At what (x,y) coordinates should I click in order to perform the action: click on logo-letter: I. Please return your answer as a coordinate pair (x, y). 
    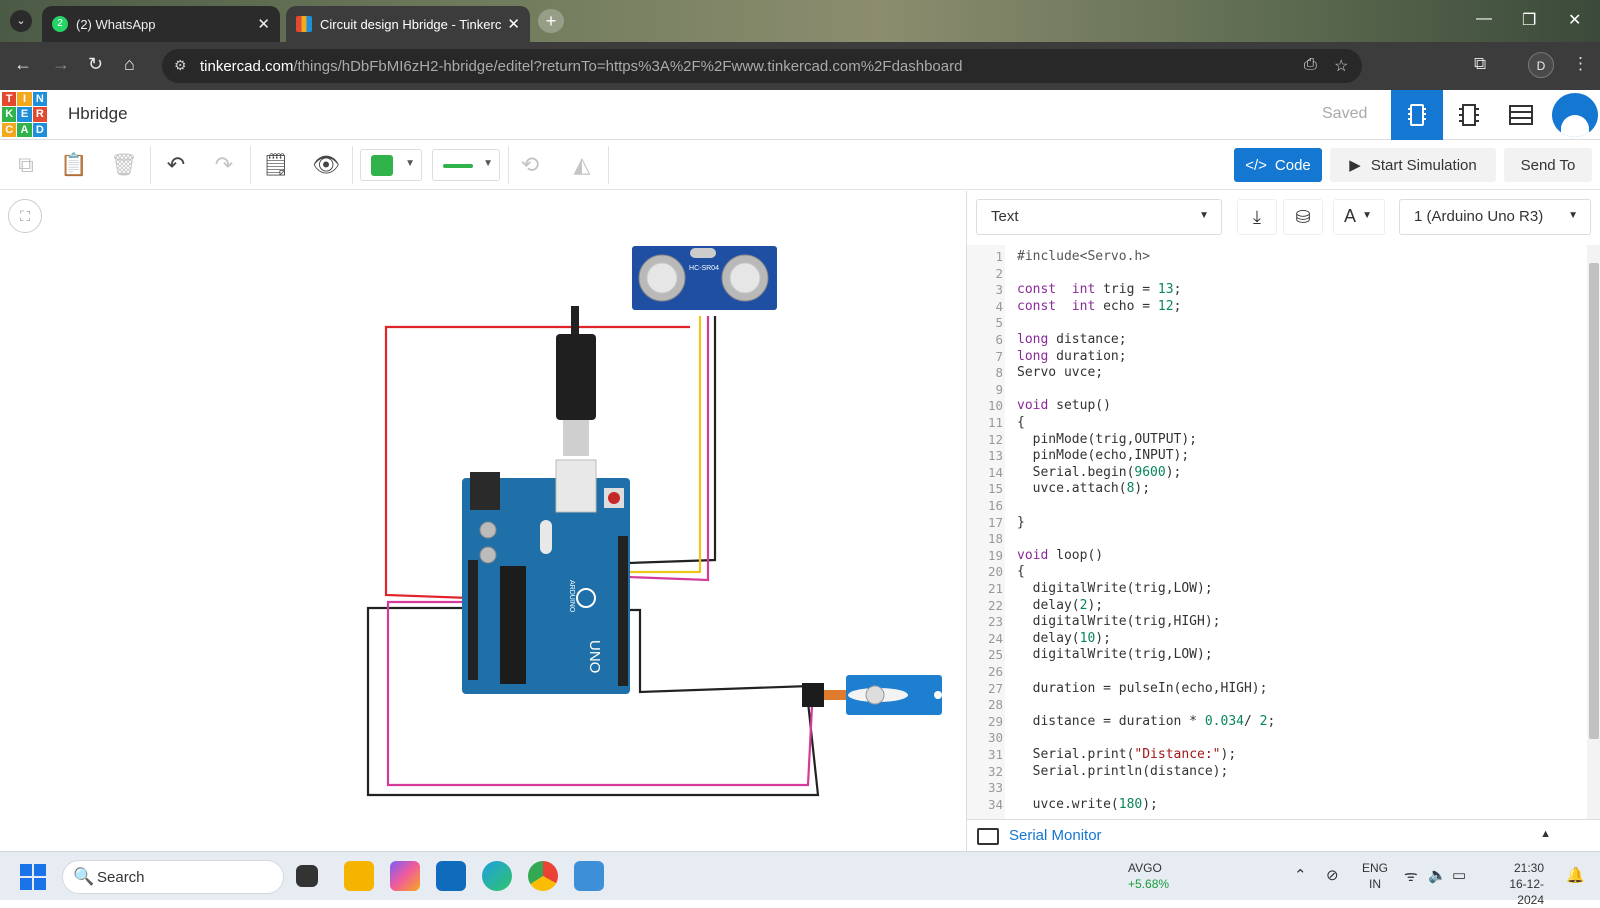
    Looking at the image, I should click on (24, 99).